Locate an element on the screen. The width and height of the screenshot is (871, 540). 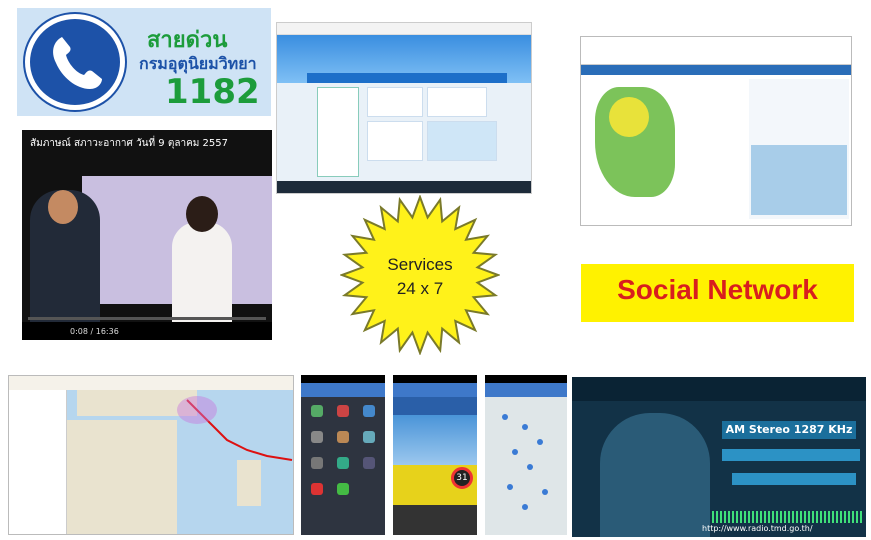
phone-weather-app: 31 is located at coordinates (435, 455).